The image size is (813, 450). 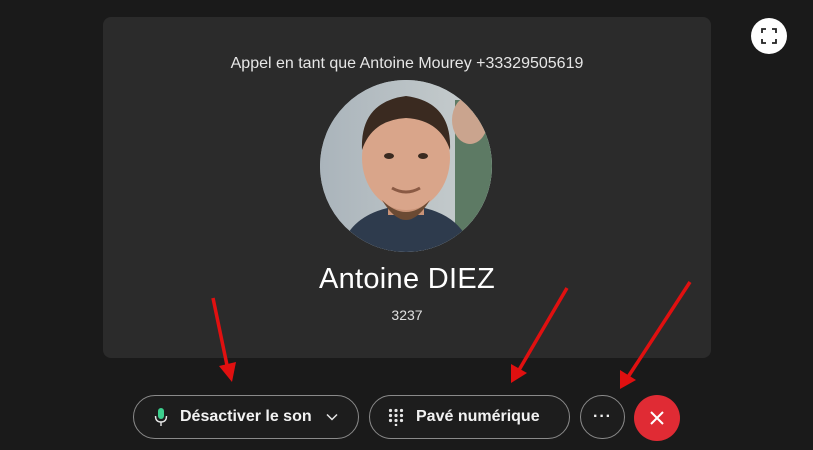 I want to click on fullscreen-button, so click(x=769, y=36).